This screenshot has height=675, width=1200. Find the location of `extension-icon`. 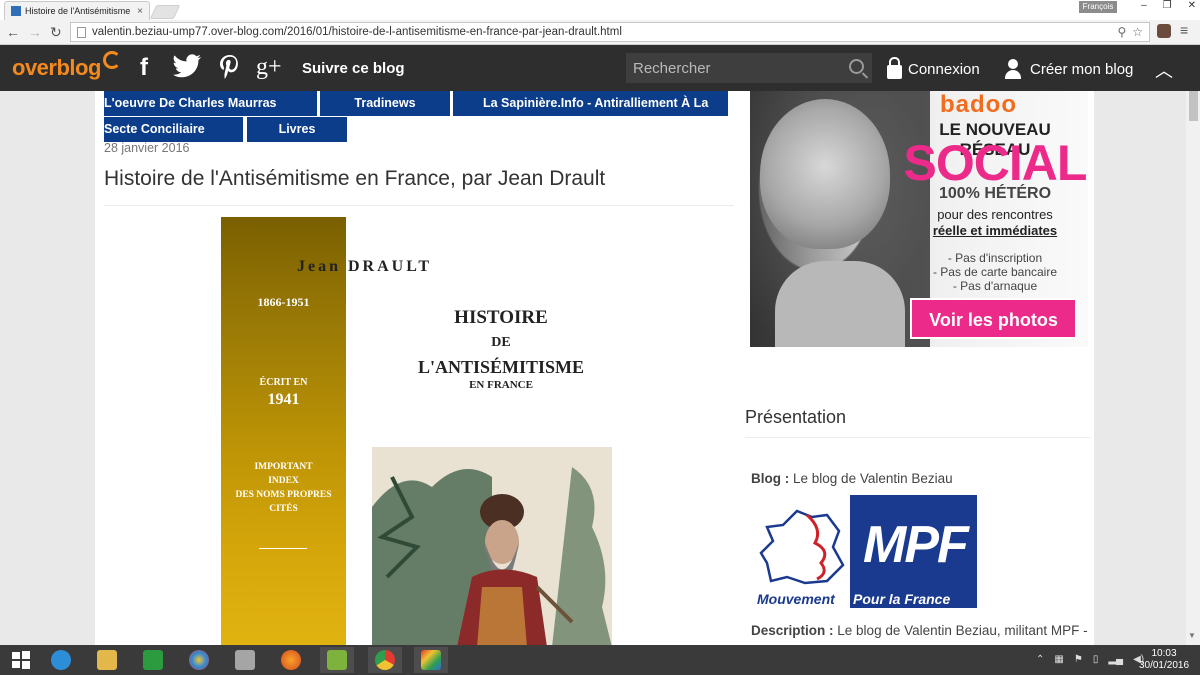

extension-icon is located at coordinates (1164, 31).